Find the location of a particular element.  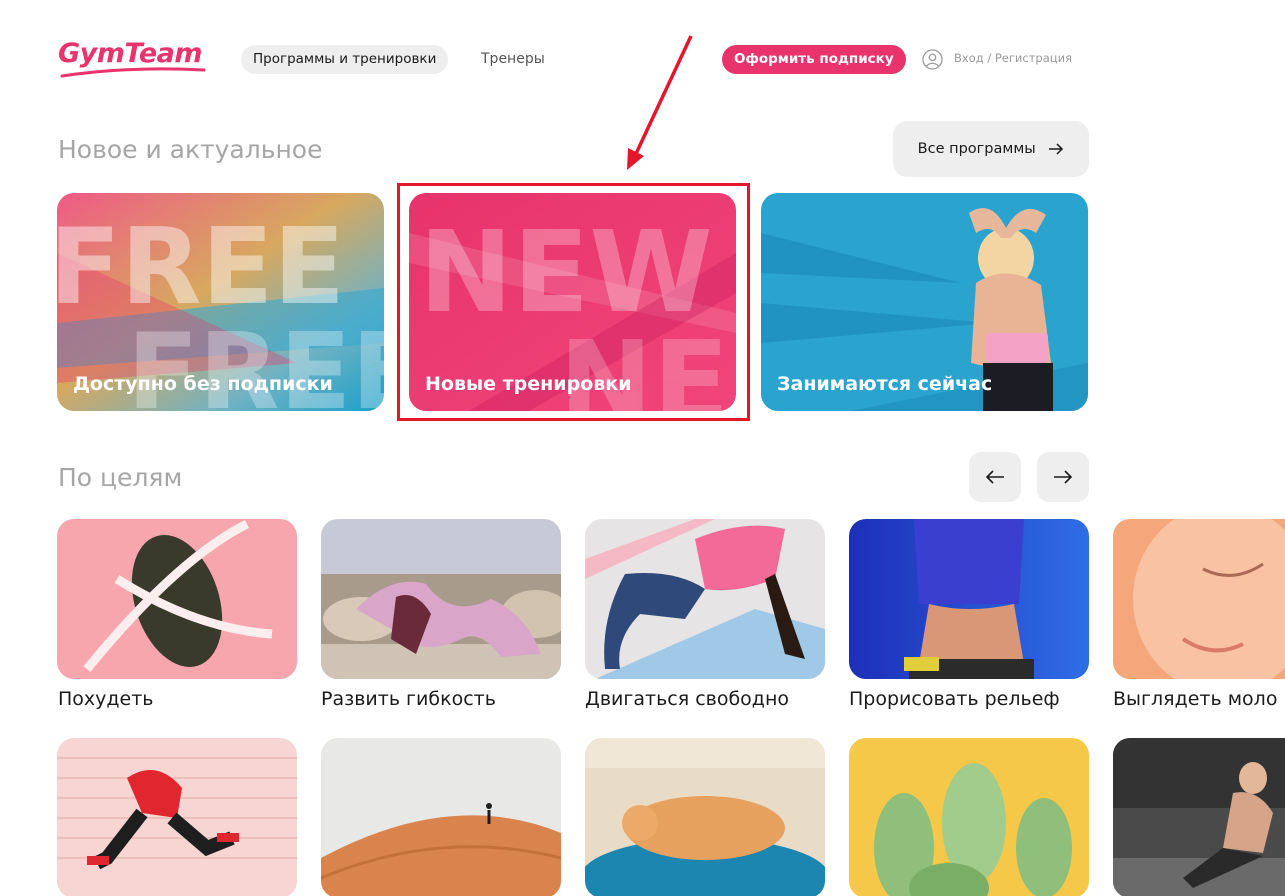

goal-label-look-younger: Выглядеть моло is located at coordinates (1195, 699).